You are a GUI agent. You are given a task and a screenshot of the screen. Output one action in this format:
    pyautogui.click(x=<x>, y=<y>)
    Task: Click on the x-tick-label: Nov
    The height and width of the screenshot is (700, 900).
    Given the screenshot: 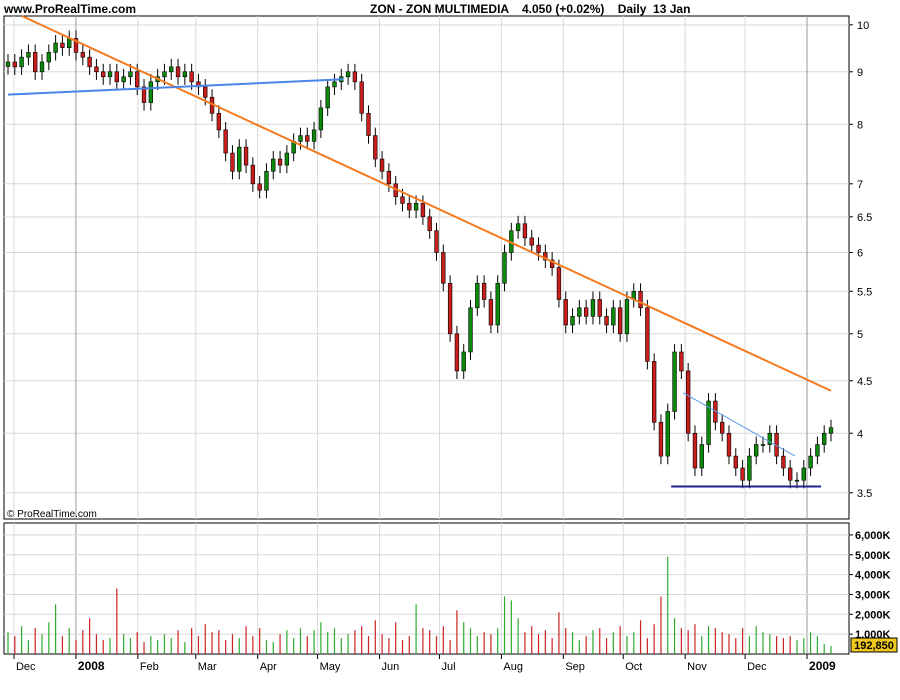 What is the action you would take?
    pyautogui.click(x=697, y=667)
    